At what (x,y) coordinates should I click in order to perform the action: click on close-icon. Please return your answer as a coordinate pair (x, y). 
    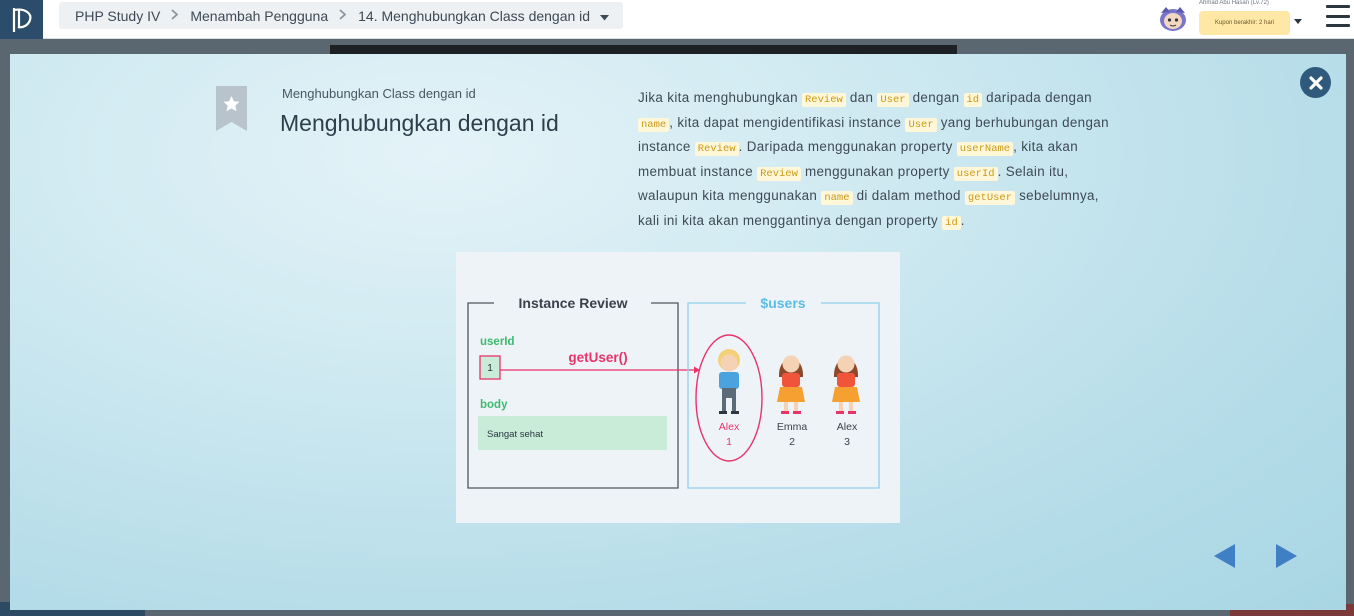
    Looking at the image, I should click on (1315, 82).